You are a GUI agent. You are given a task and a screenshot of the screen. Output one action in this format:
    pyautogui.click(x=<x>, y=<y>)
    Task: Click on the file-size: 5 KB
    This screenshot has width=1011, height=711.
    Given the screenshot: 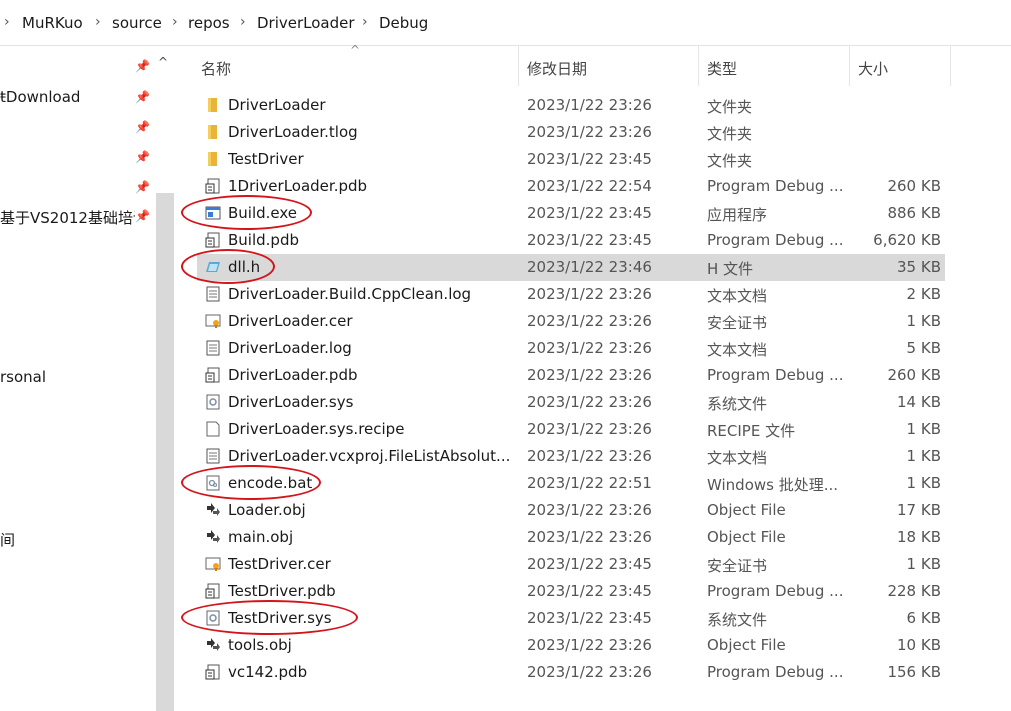 What is the action you would take?
    pyautogui.click(x=923, y=348)
    